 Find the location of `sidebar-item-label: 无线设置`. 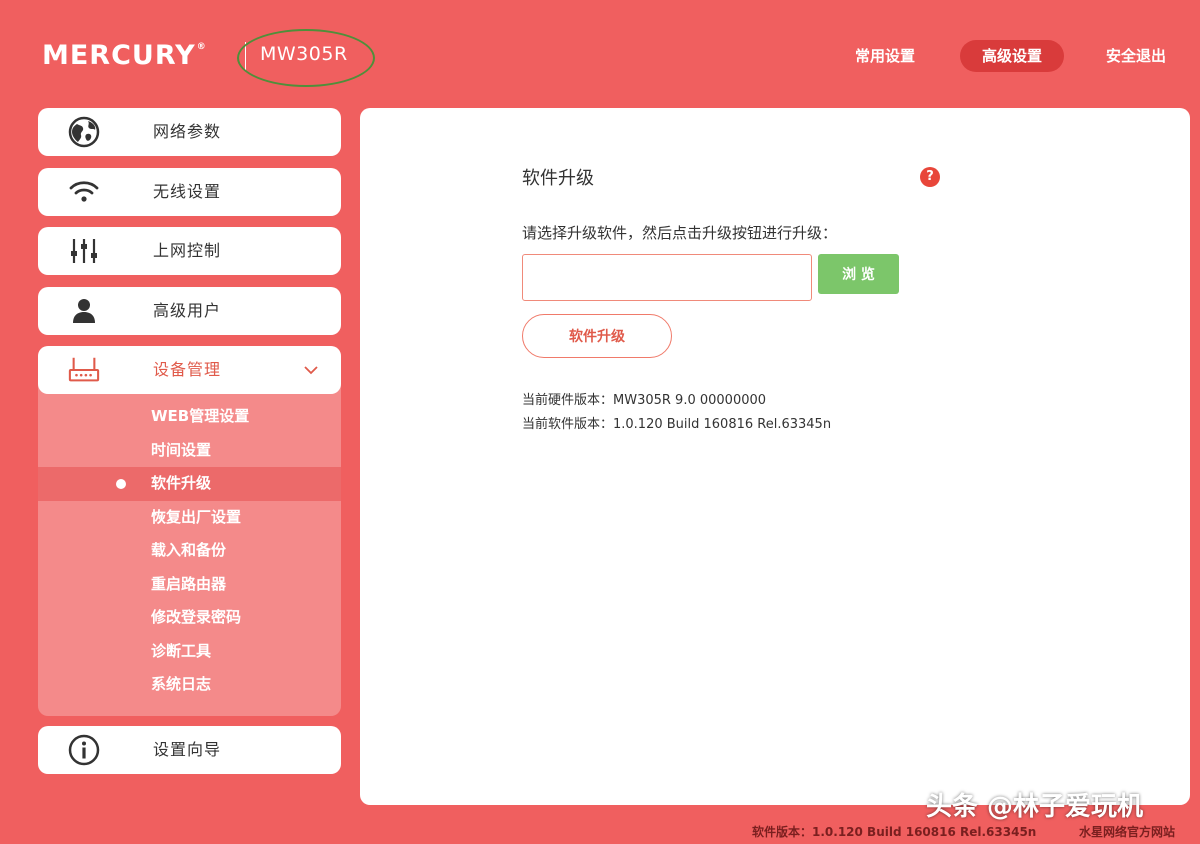

sidebar-item-label: 无线设置 is located at coordinates (187, 191).